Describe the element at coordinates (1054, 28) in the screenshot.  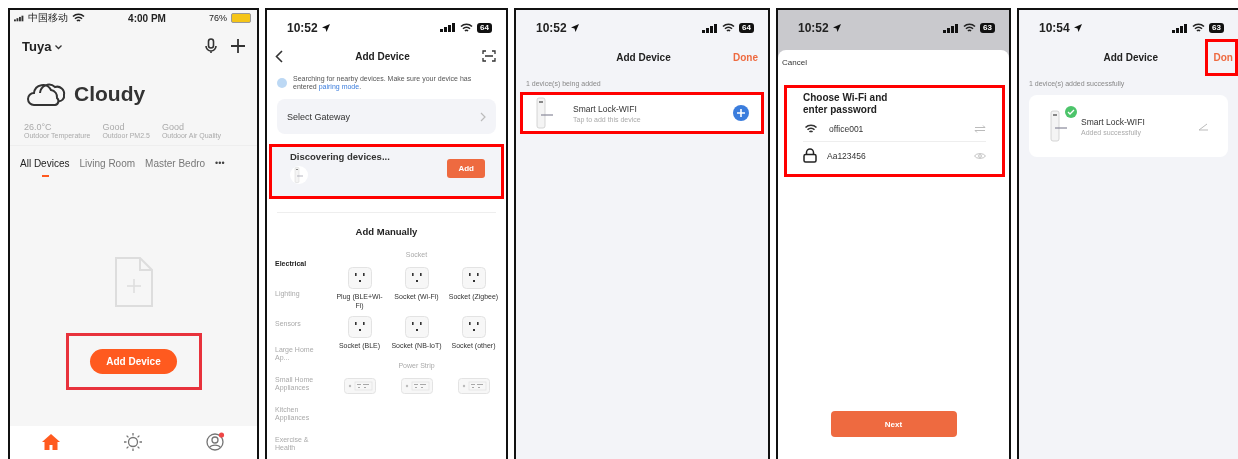
I see `status-time: 10:54` at that location.